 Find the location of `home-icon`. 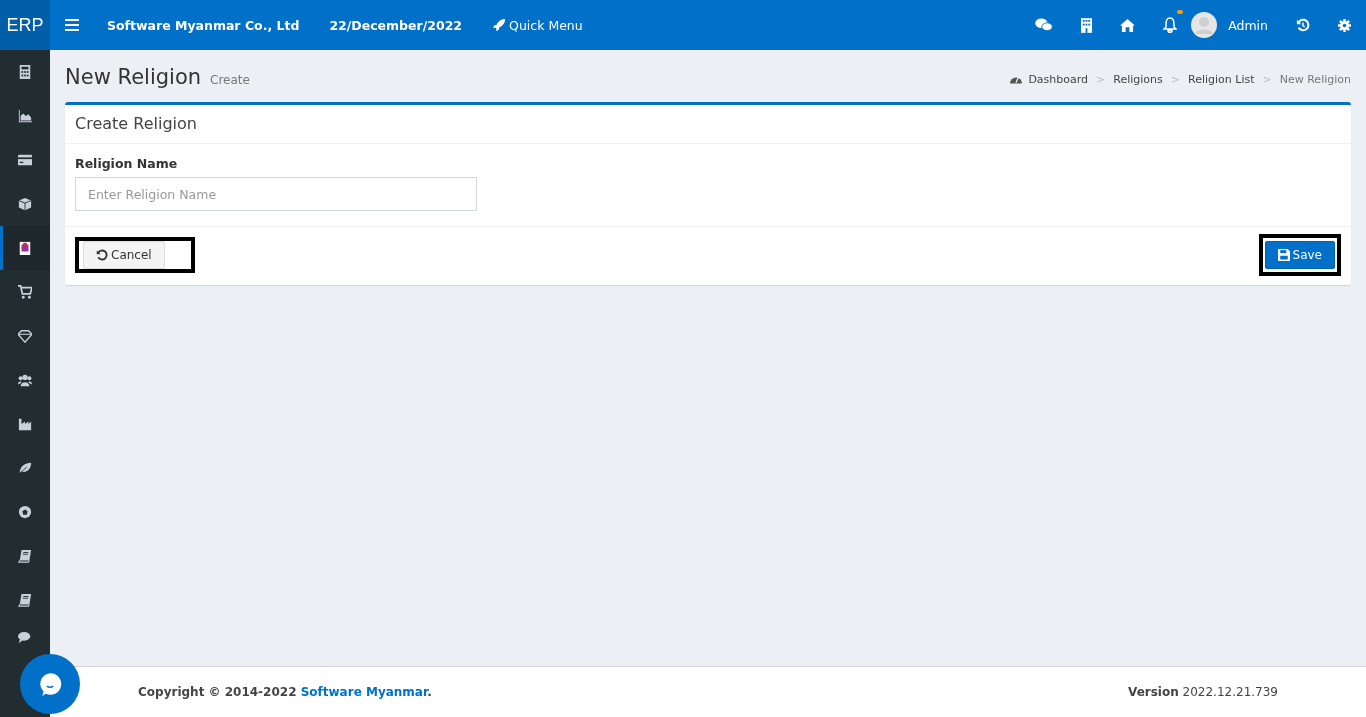

home-icon is located at coordinates (1128, 25).